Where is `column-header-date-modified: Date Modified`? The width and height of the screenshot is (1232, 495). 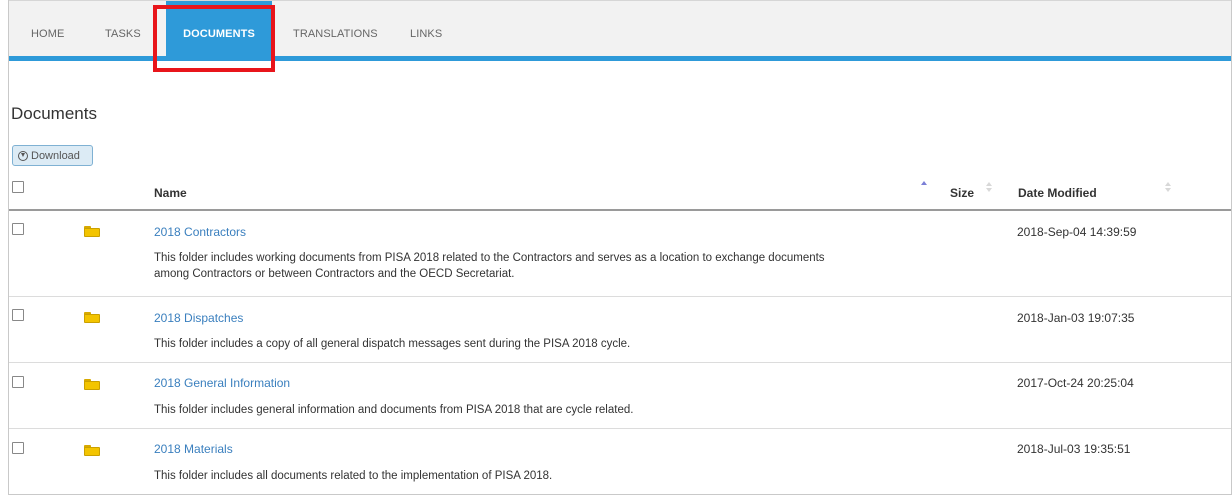
column-header-date-modified: Date Modified is located at coordinates (1057, 193).